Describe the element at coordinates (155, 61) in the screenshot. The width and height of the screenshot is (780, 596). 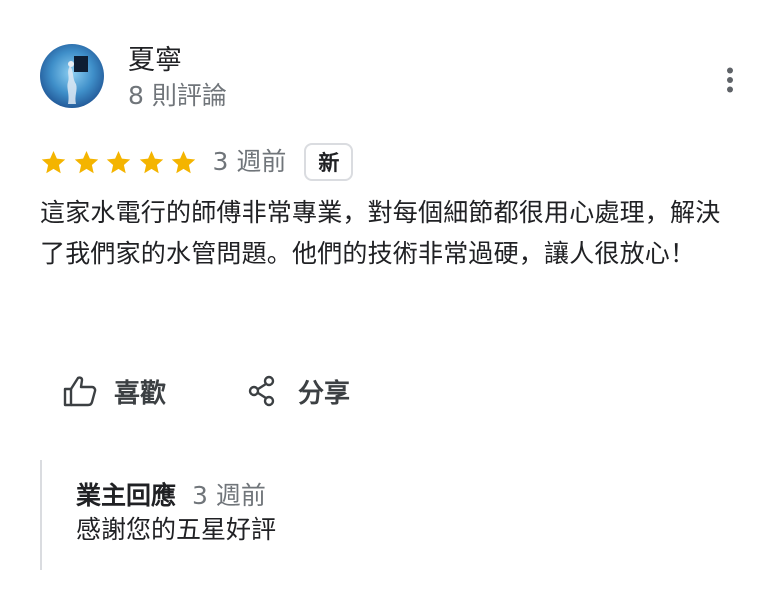
I see `reviewer-name: 夏寧` at that location.